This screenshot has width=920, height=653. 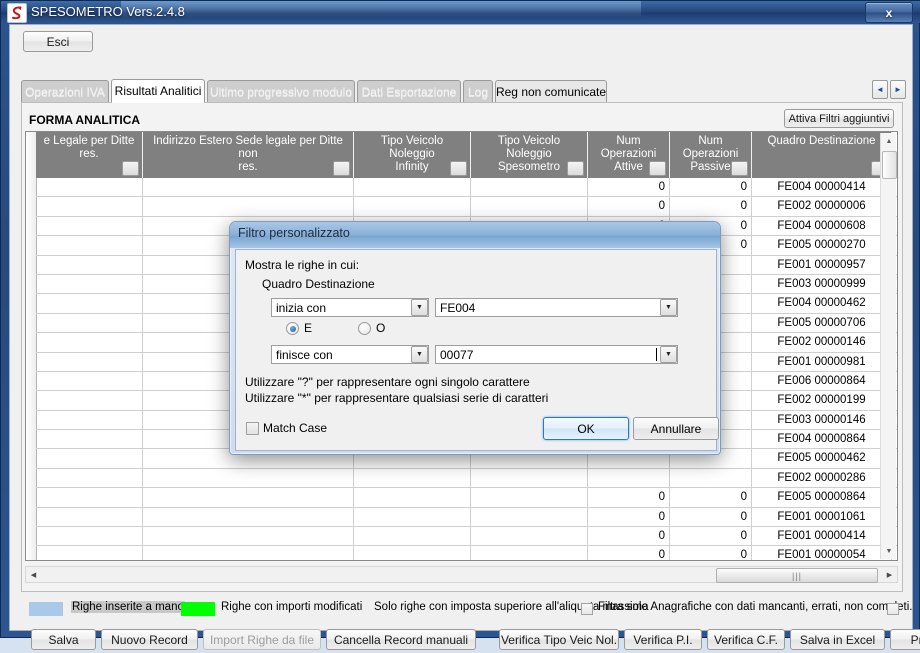 What do you see at coordinates (33, 574) in the screenshot?
I see `scroll-left-icon: ◀` at bounding box center [33, 574].